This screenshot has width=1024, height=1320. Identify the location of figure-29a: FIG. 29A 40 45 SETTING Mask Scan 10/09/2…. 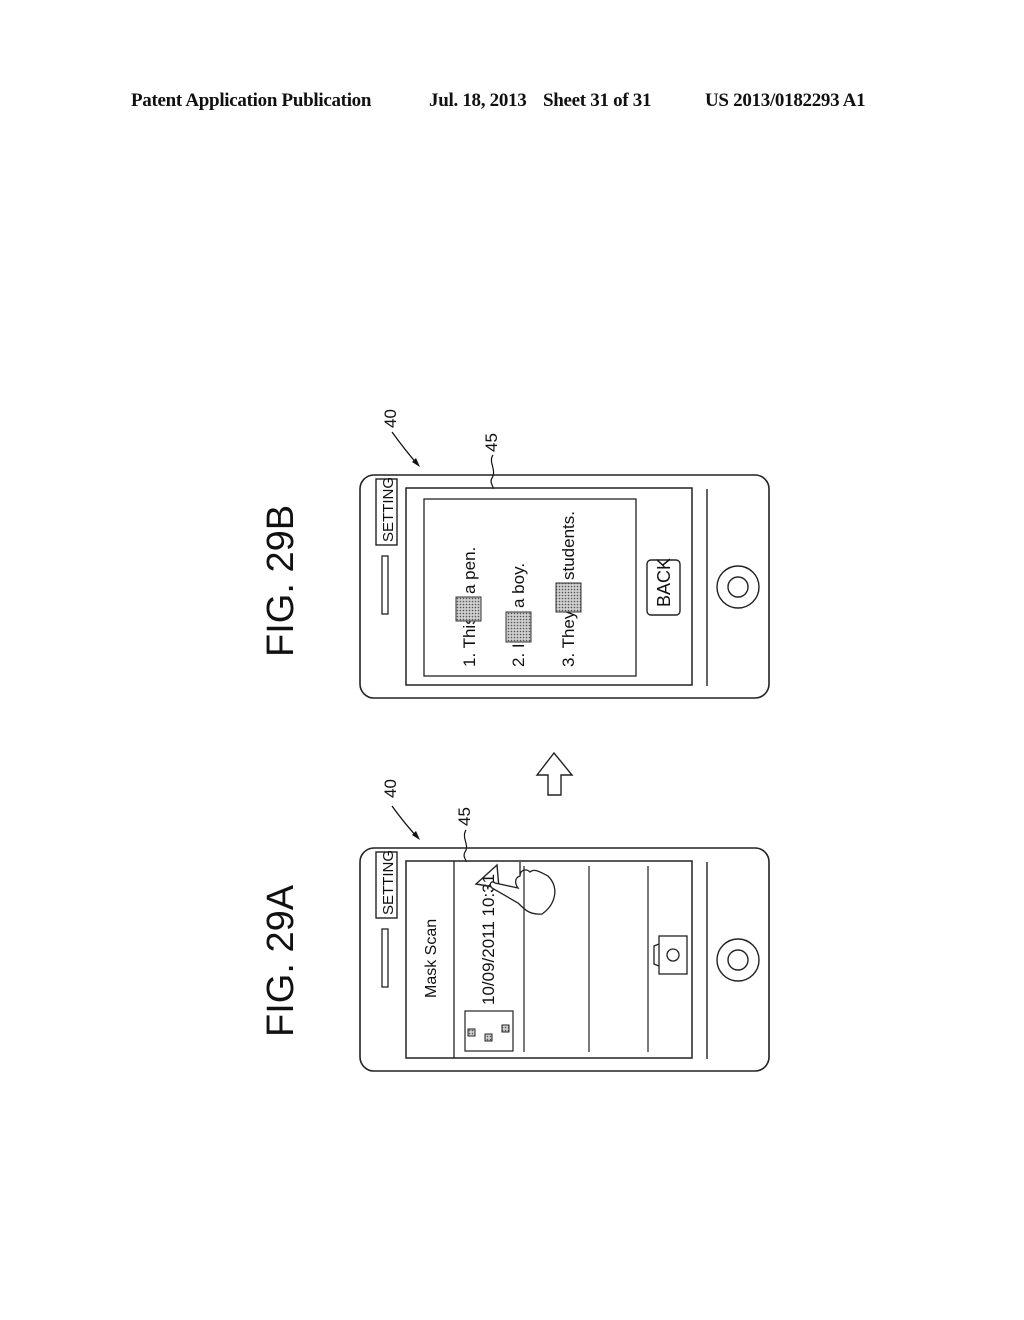
(515, 925).